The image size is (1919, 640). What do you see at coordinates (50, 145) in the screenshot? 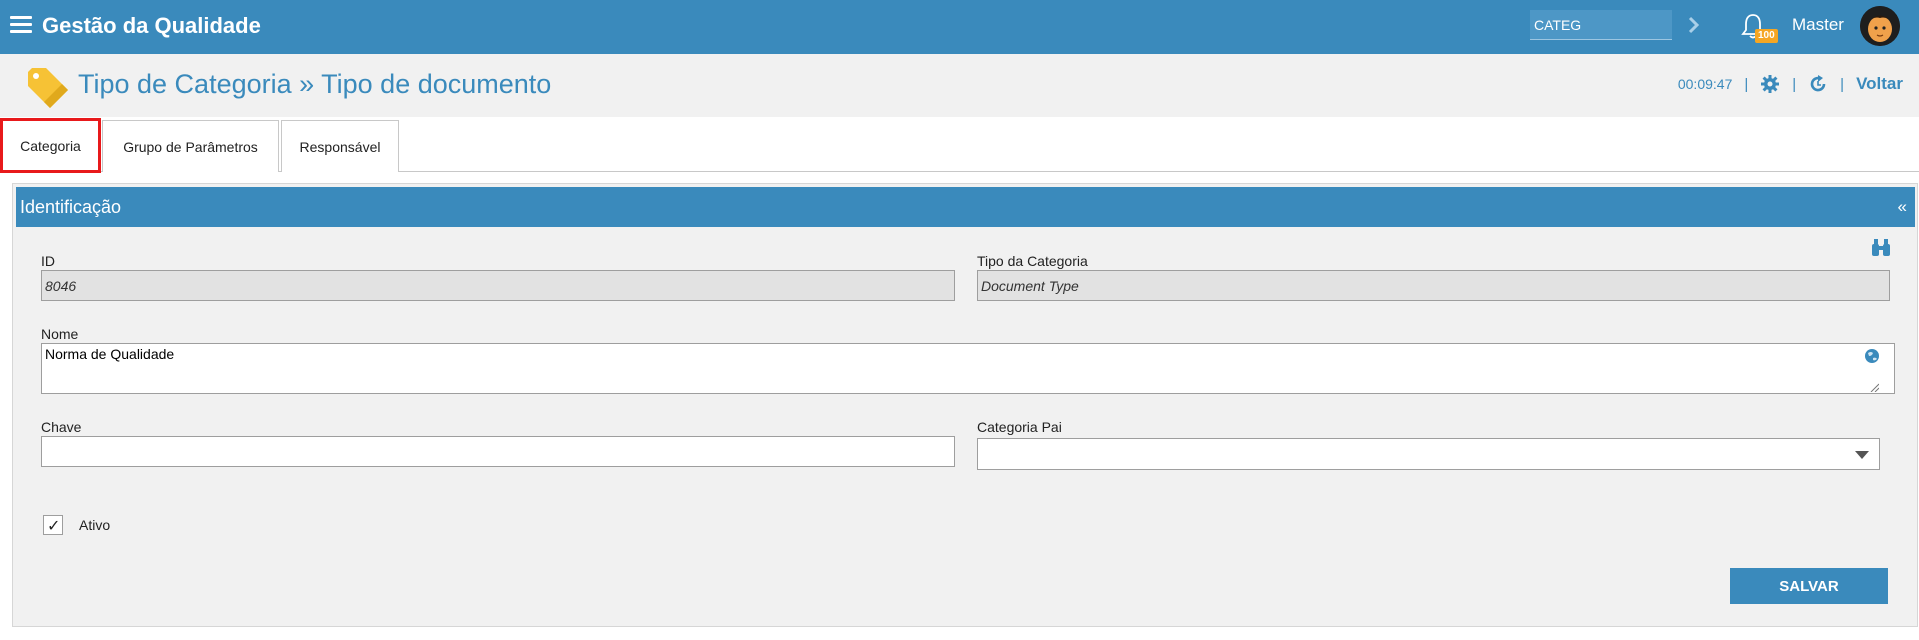
I see `tab-categoria: Categoria` at bounding box center [50, 145].